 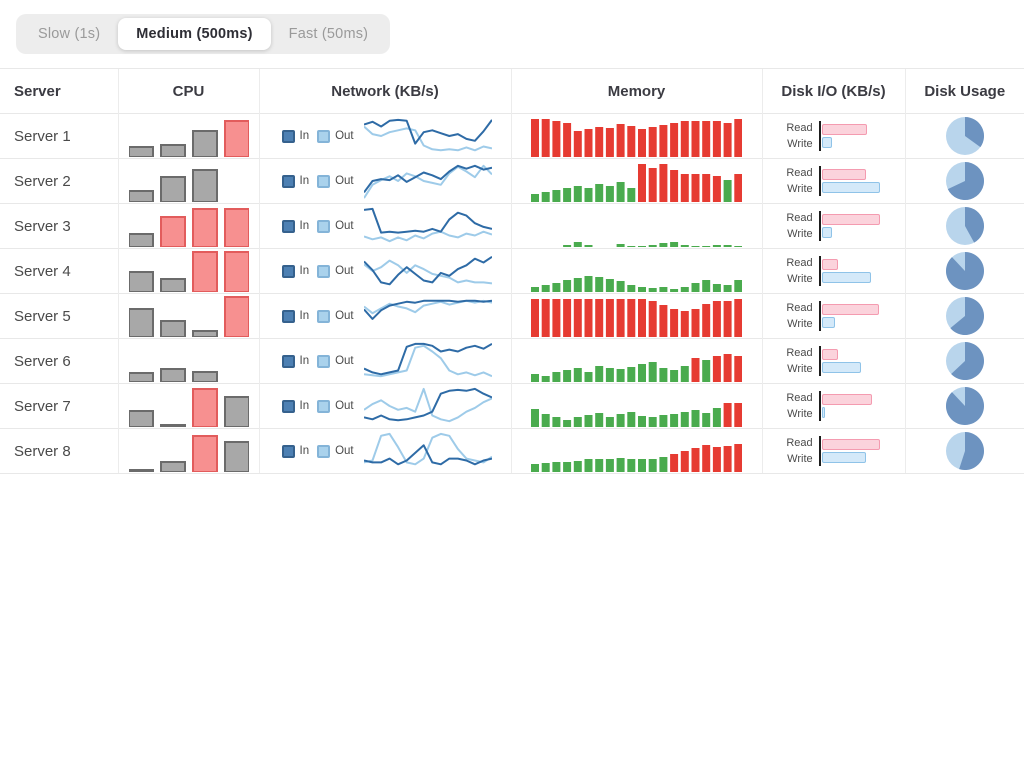 I want to click on table-row: Server 6 In Out Read Write, so click(x=512, y=361).